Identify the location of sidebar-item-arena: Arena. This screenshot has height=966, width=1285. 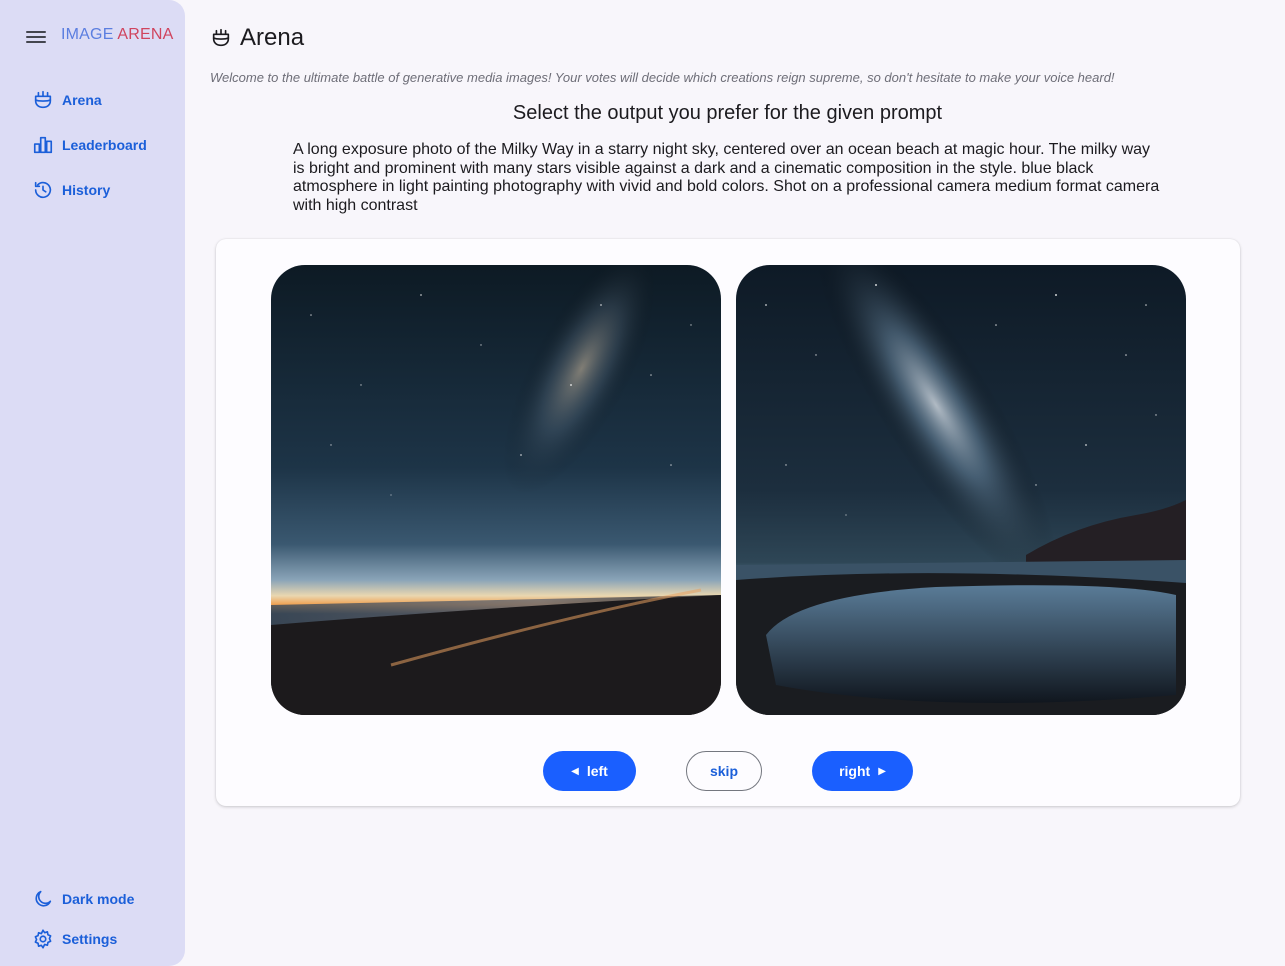
(67, 100).